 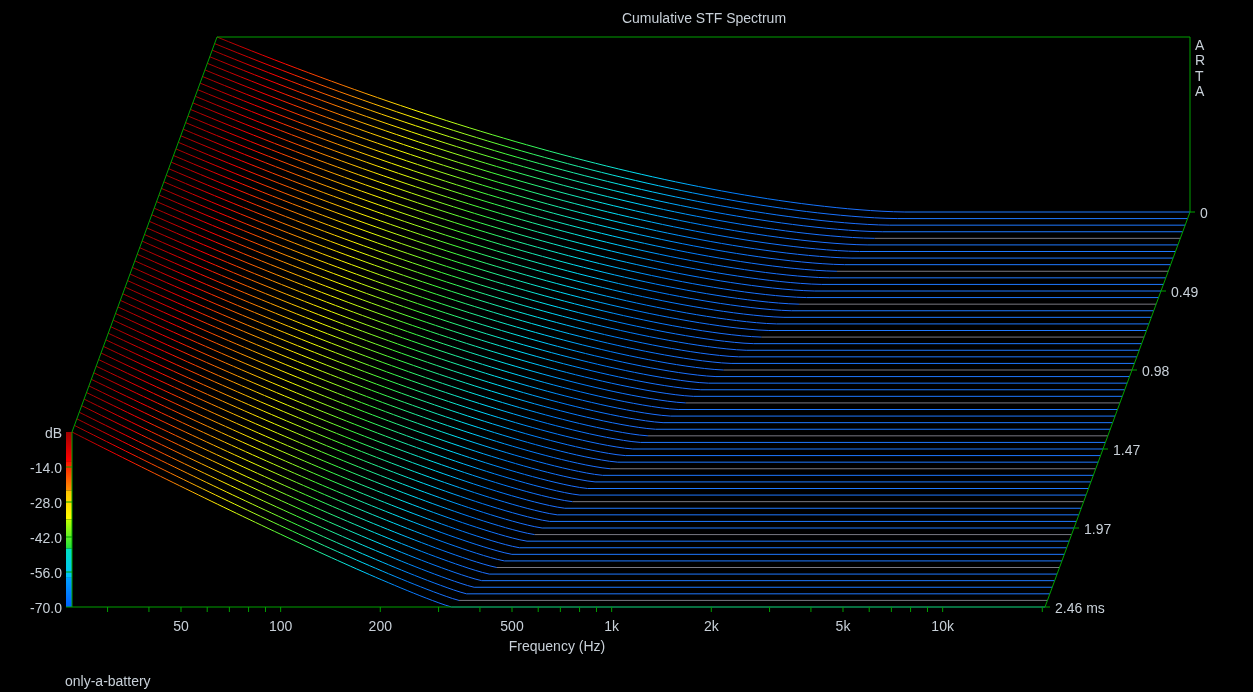 What do you see at coordinates (280, 626) in the screenshot?
I see `frequency-tick-label: 100` at bounding box center [280, 626].